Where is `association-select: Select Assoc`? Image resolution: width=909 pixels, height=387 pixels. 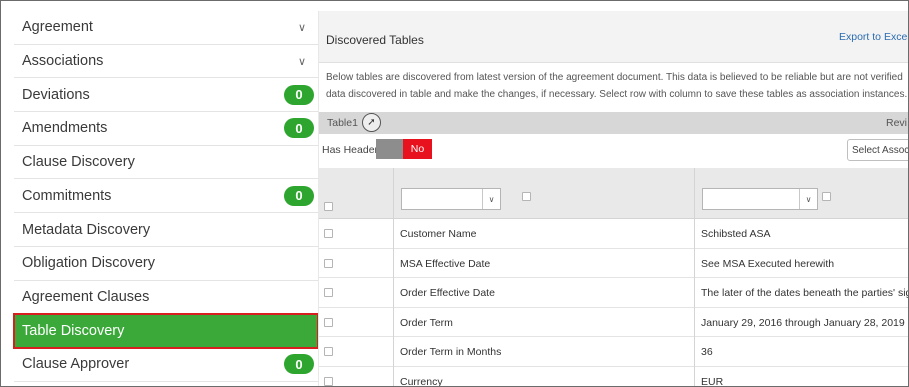
association-select: Select Assoc is located at coordinates (877, 150).